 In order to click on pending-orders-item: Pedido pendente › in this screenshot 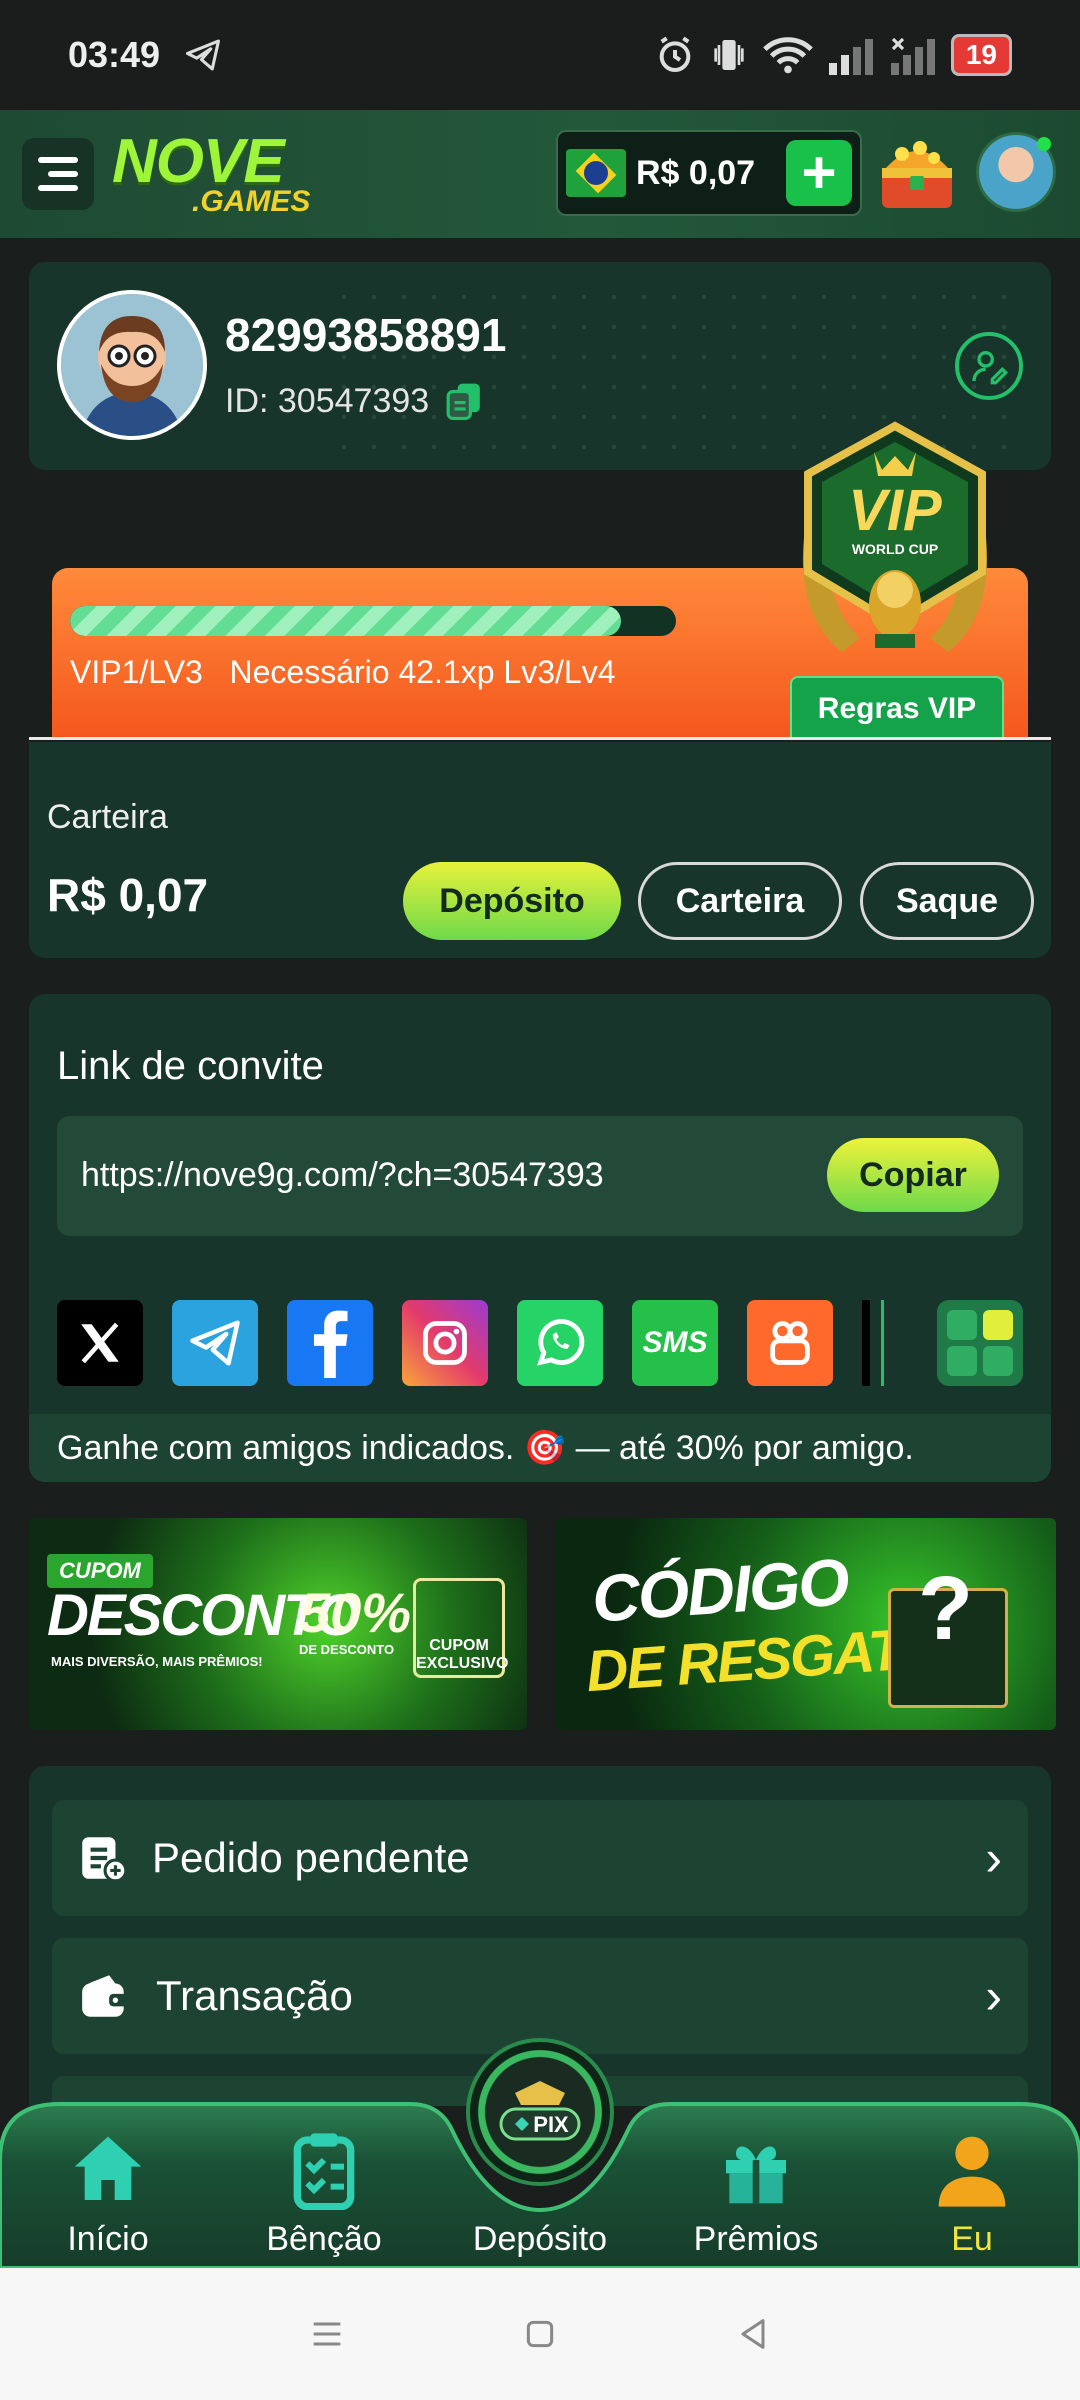, I will do `click(540, 1858)`.